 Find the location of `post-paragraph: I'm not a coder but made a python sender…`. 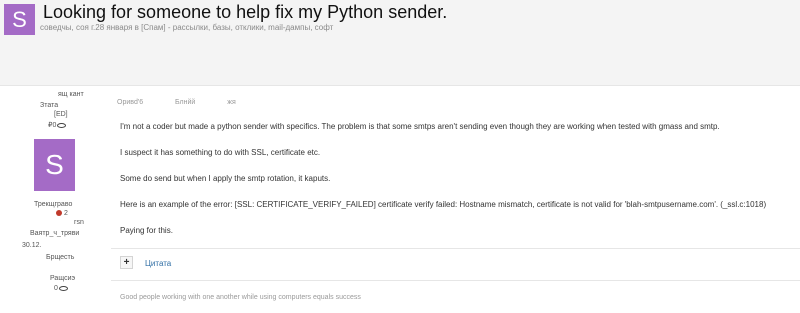

post-paragraph: I'm not a coder but made a python sender… is located at coordinates (420, 126).